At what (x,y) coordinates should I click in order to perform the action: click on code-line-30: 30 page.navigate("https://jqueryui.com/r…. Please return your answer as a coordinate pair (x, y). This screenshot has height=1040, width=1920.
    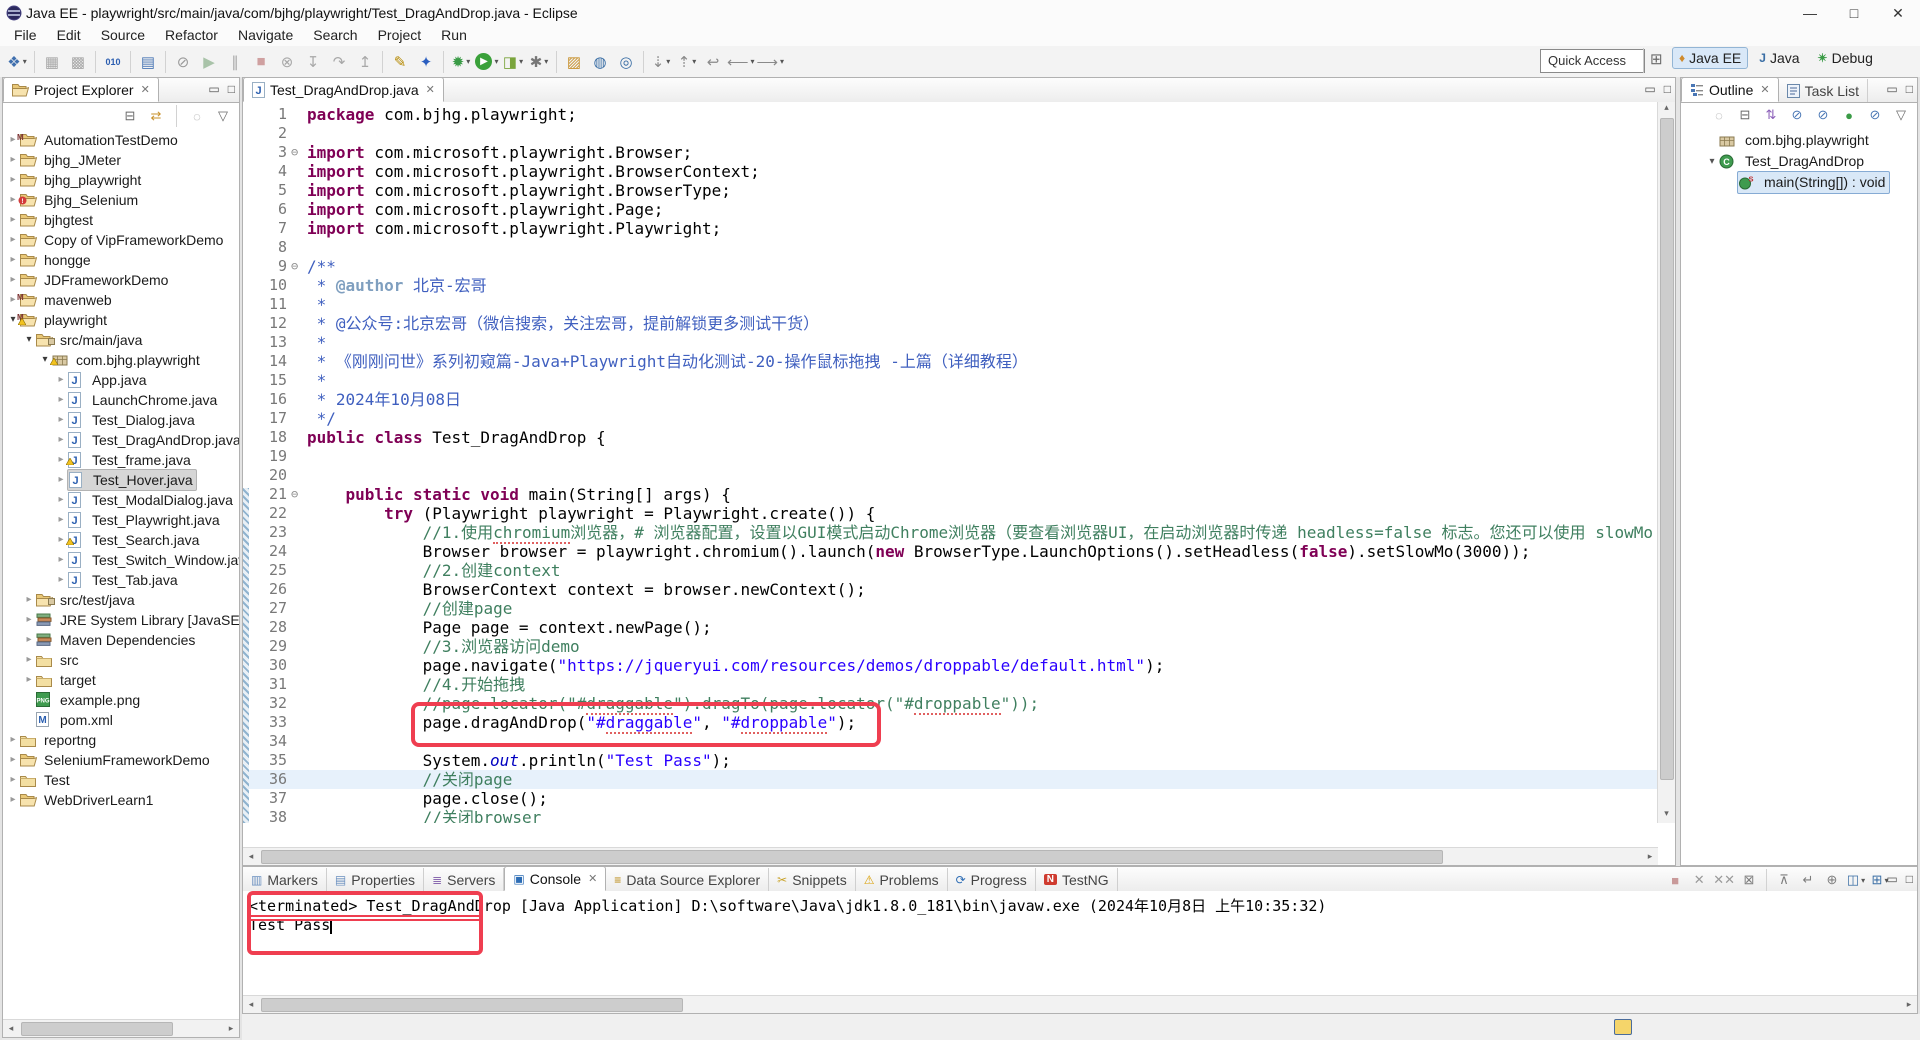
    Looking at the image, I should click on (959, 665).